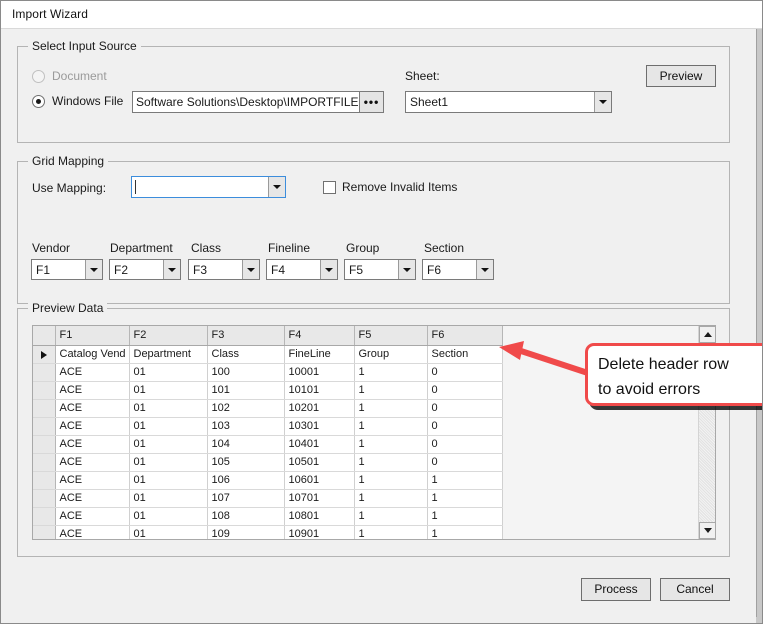 Image resolution: width=763 pixels, height=624 pixels. Describe the element at coordinates (319, 444) in the screenshot. I see `table-cell: 10401` at that location.